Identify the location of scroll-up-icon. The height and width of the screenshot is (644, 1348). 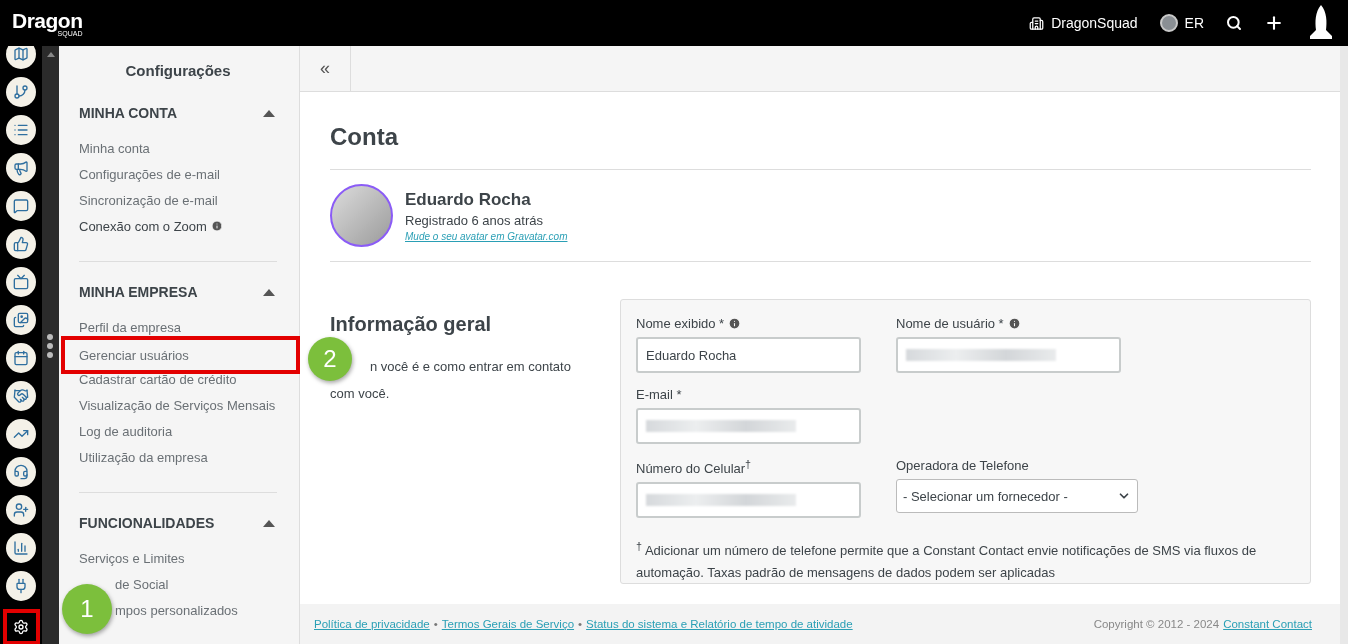
(50, 54).